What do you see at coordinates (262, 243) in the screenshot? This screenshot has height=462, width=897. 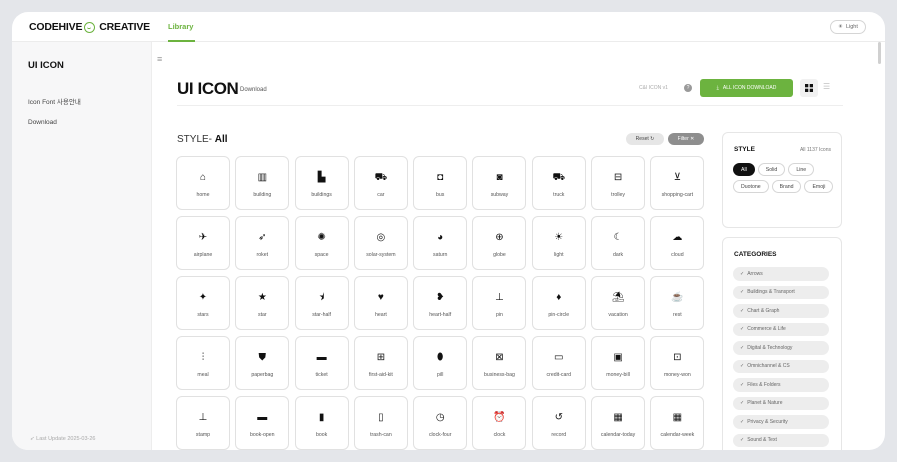 I see `icon-card: ➶ roket` at bounding box center [262, 243].